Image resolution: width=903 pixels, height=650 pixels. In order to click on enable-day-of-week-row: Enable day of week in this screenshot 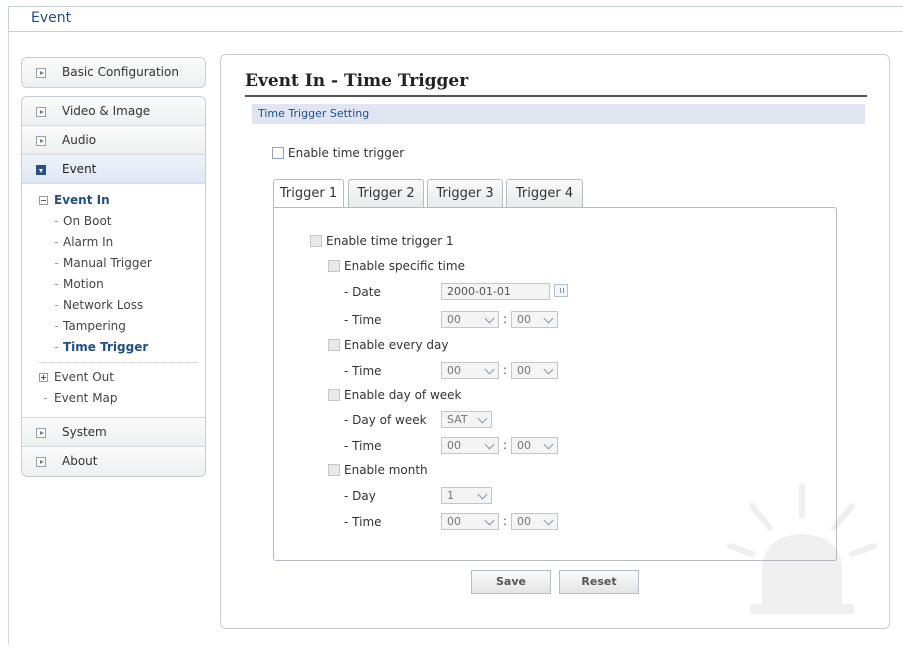, I will do `click(395, 394)`.